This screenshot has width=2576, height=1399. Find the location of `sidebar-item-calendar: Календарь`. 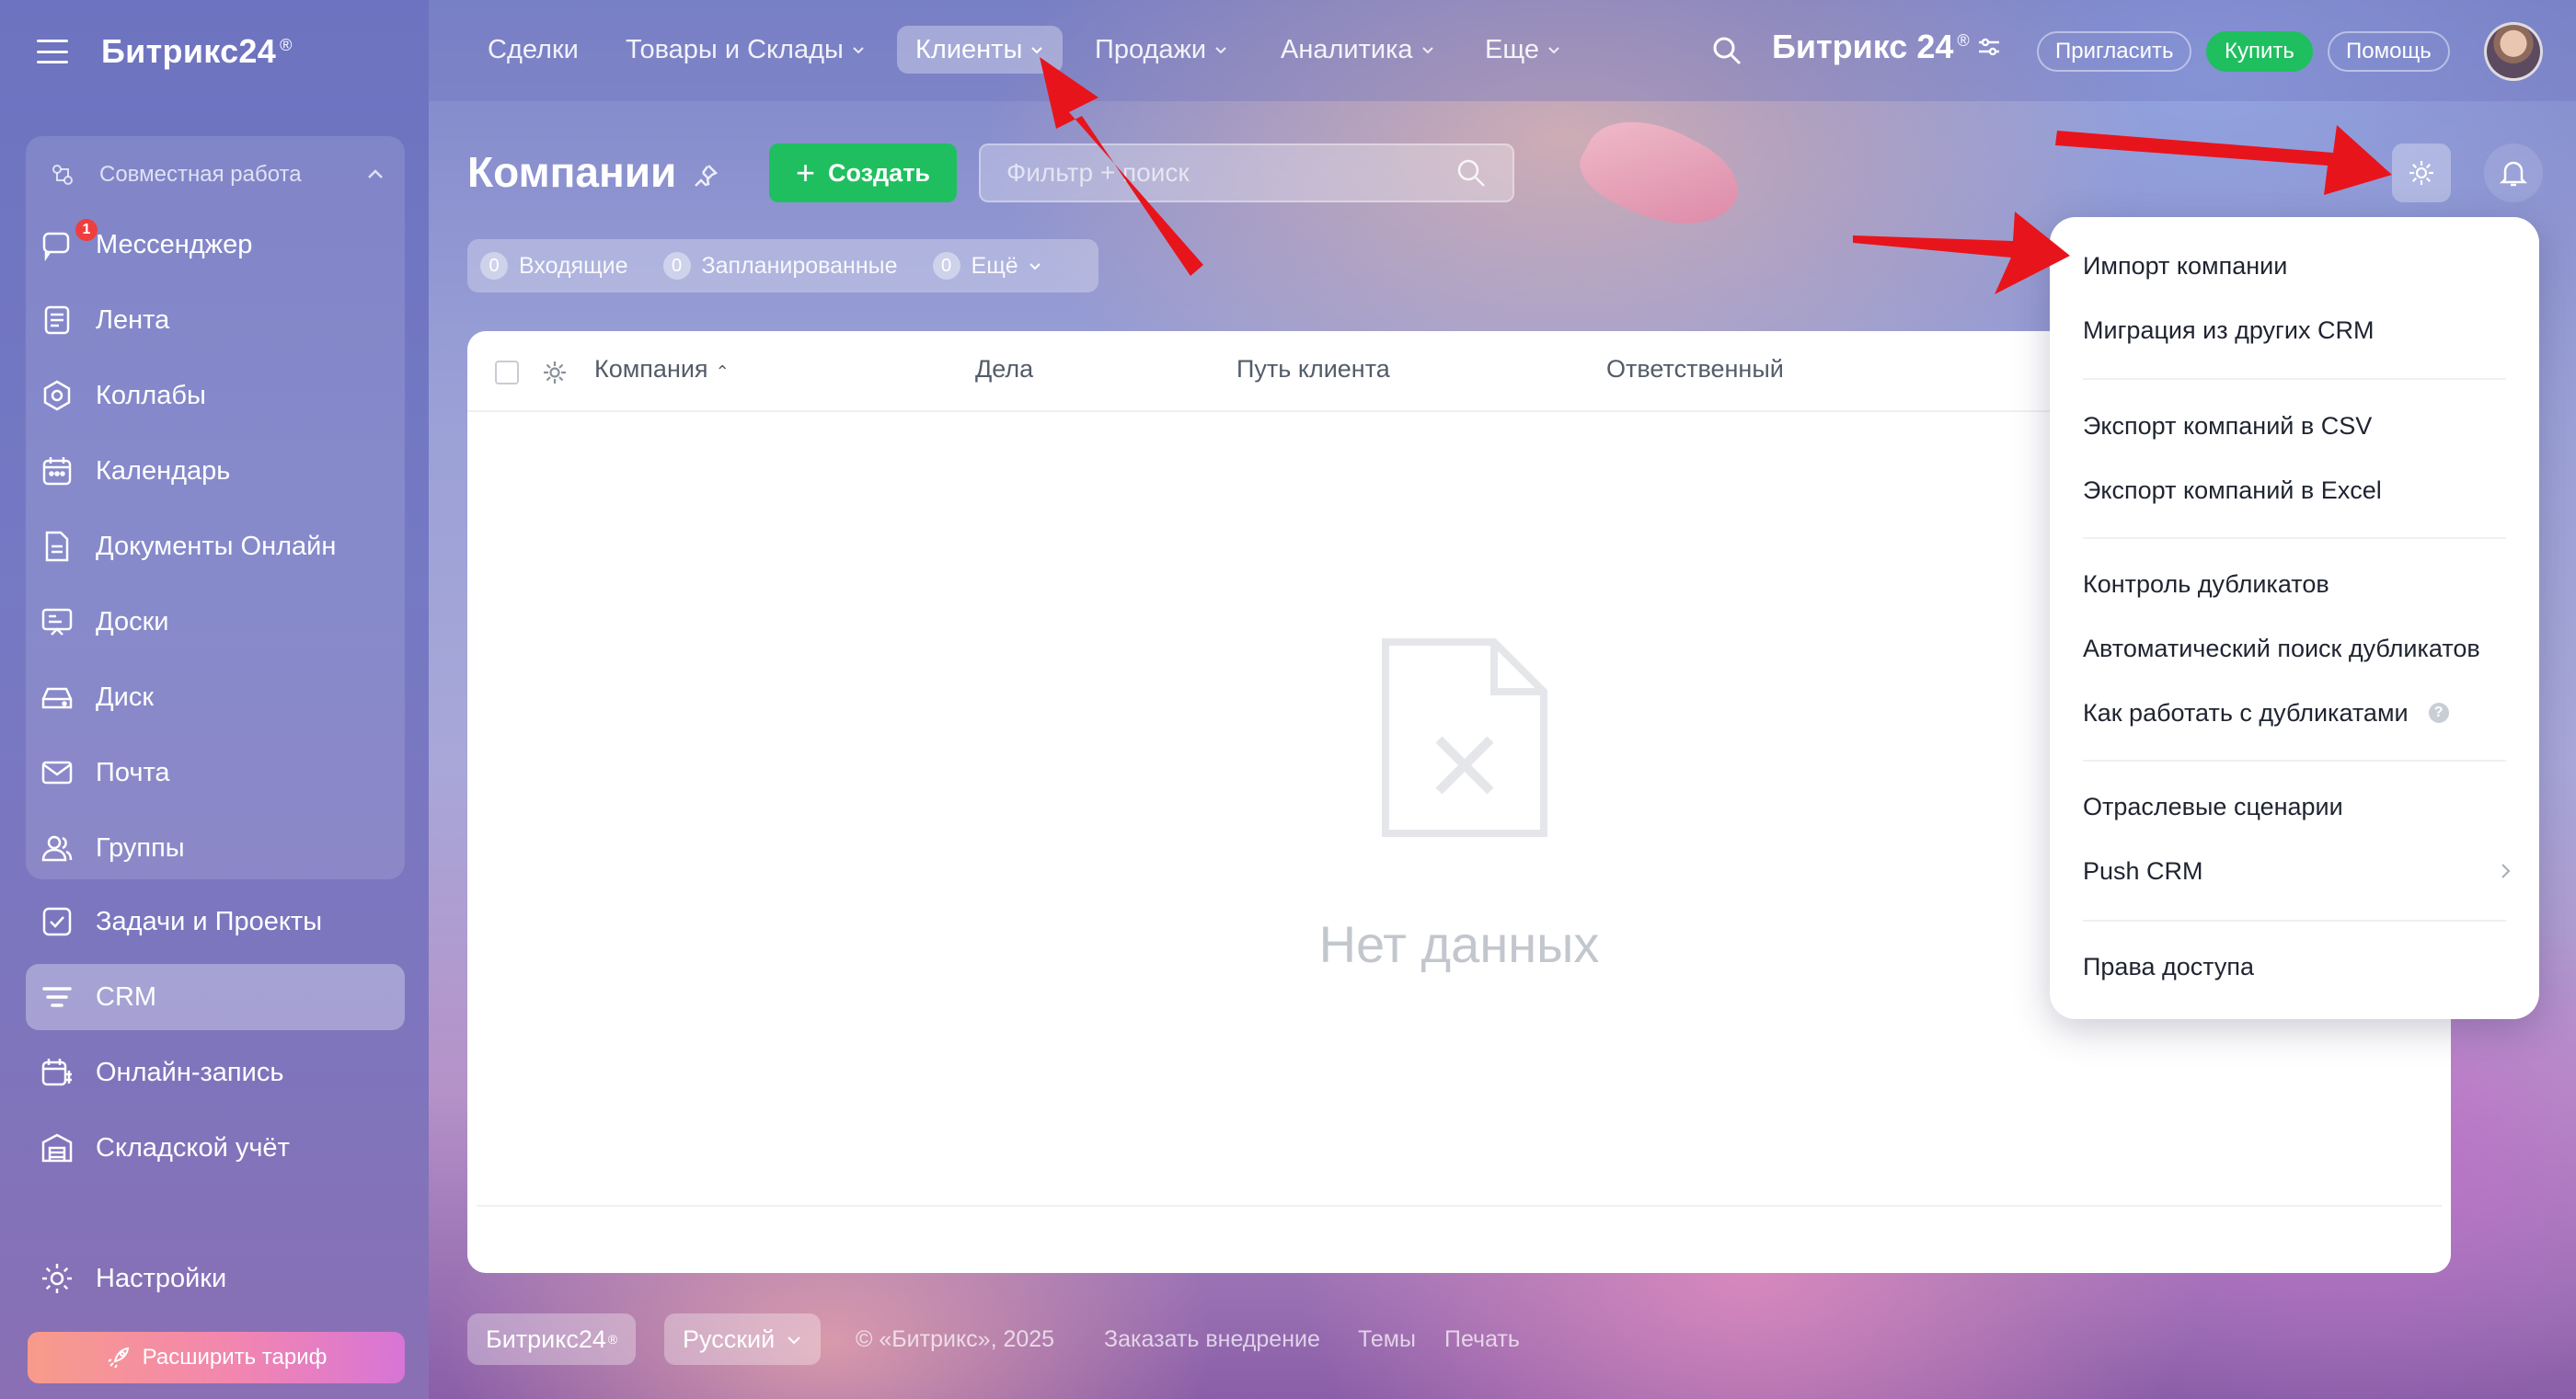

sidebar-item-calendar: Календарь is located at coordinates (215, 471).